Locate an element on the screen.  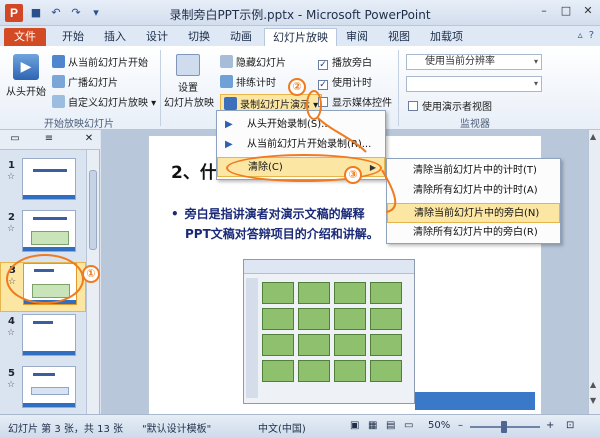
record-icon is located at coordinates (230, 103).